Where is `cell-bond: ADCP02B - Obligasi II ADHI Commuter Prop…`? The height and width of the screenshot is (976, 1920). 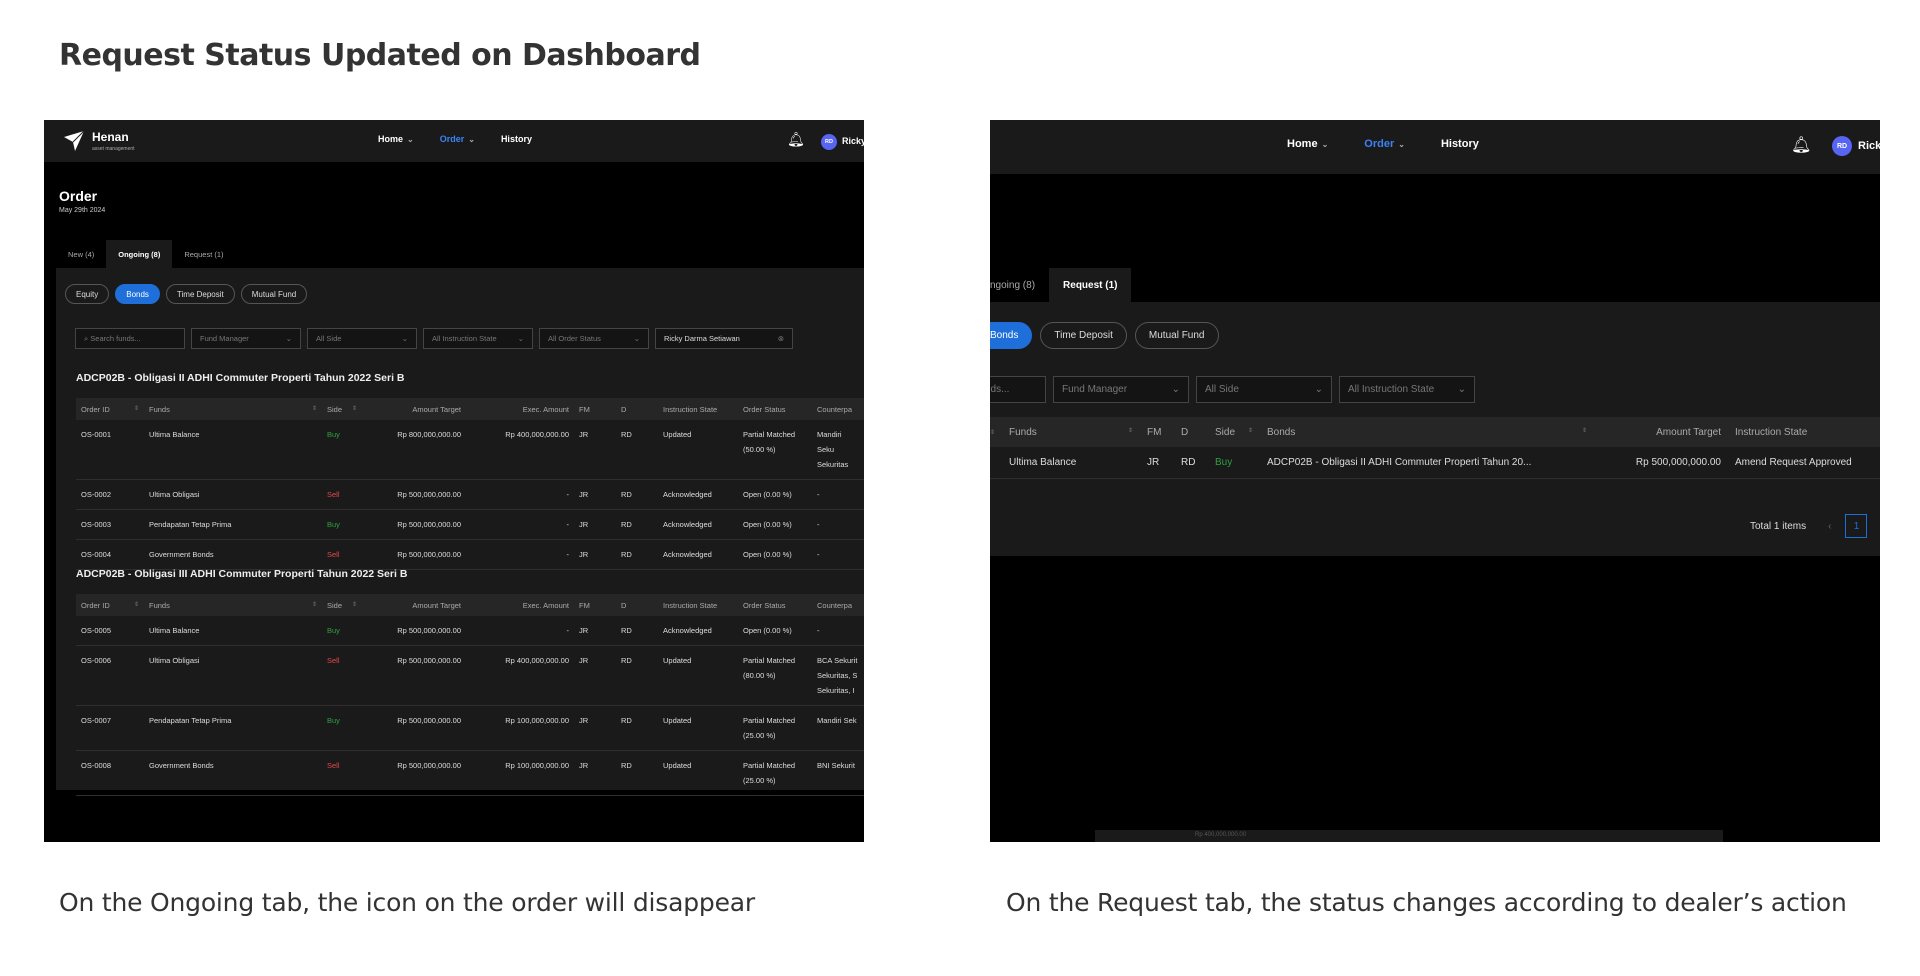
cell-bond: ADCP02B - Obligasi II ADHI Commuter Prop… is located at coordinates (1427, 463).